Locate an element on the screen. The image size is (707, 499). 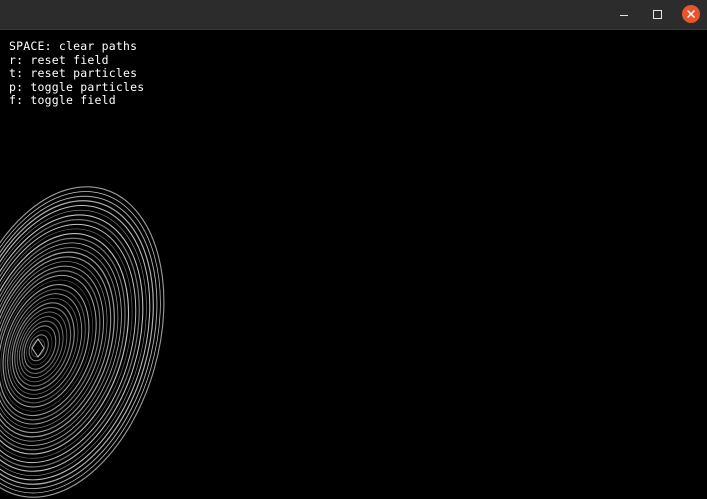
close-icon is located at coordinates (691, 14).